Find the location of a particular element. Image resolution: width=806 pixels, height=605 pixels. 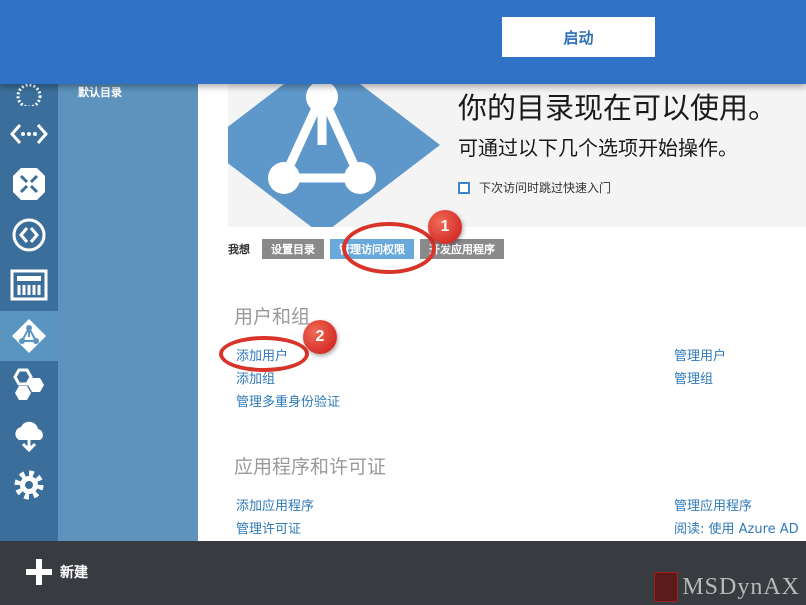

quickstart-banner: 启动 is located at coordinates (403, 42).